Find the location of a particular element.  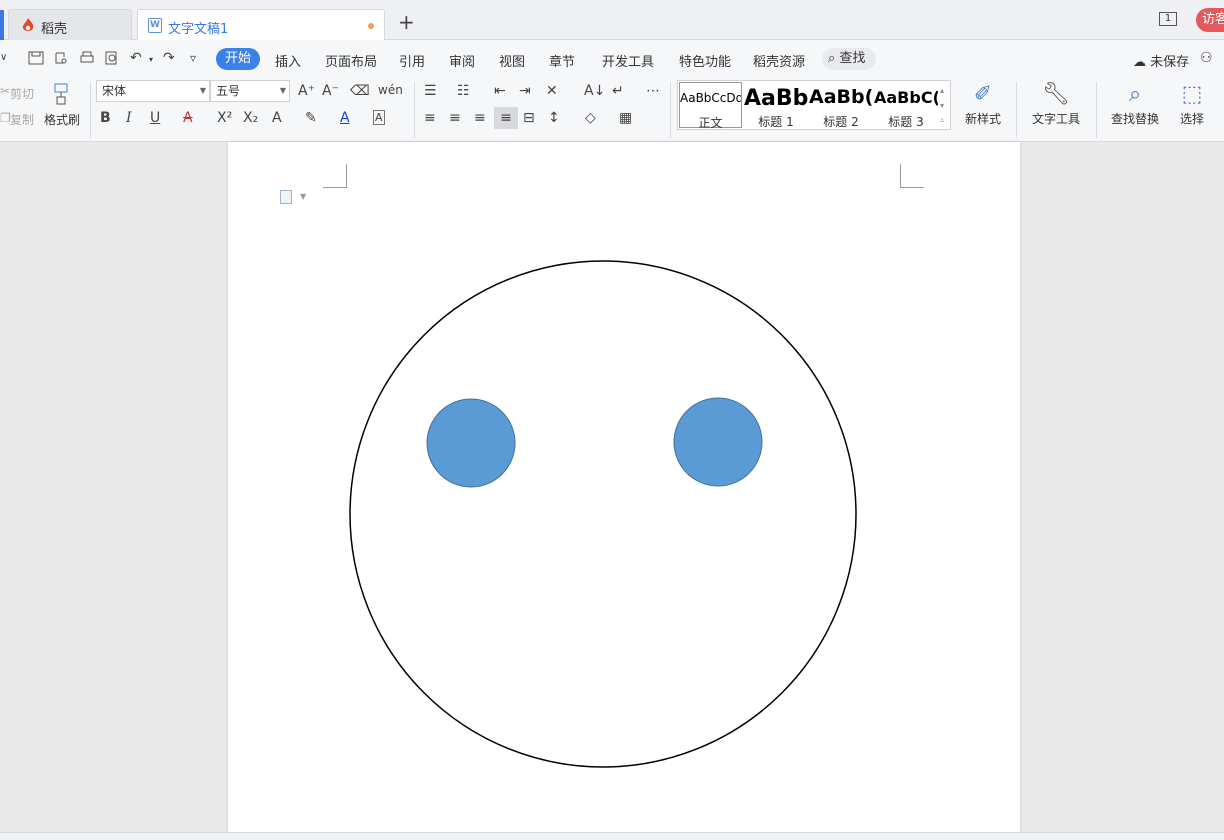

style-heading-2-name: 标题 2 is located at coordinates (841, 122).